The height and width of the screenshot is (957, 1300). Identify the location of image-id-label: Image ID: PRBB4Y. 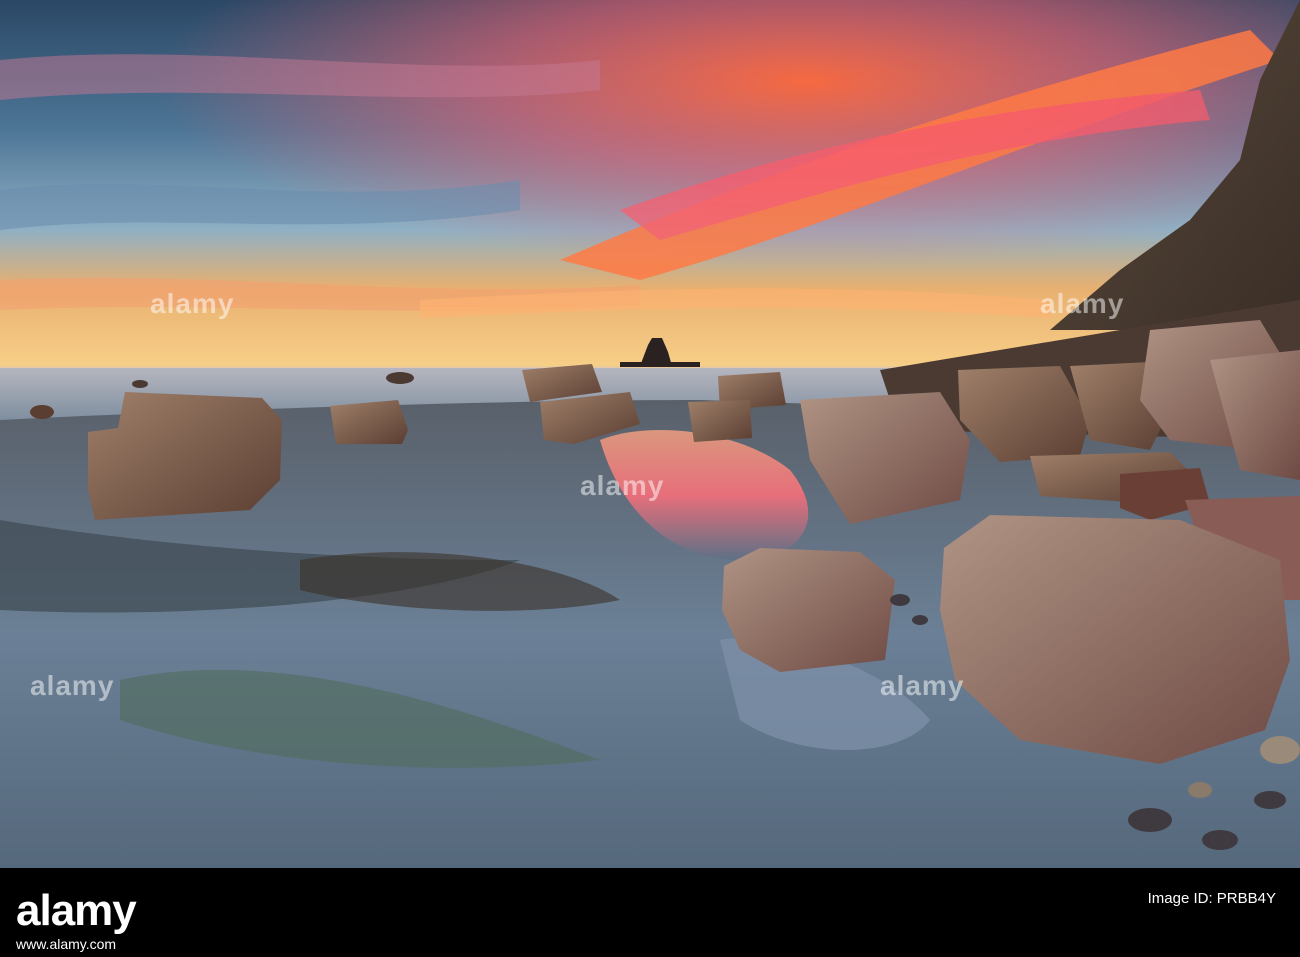
(1211, 898).